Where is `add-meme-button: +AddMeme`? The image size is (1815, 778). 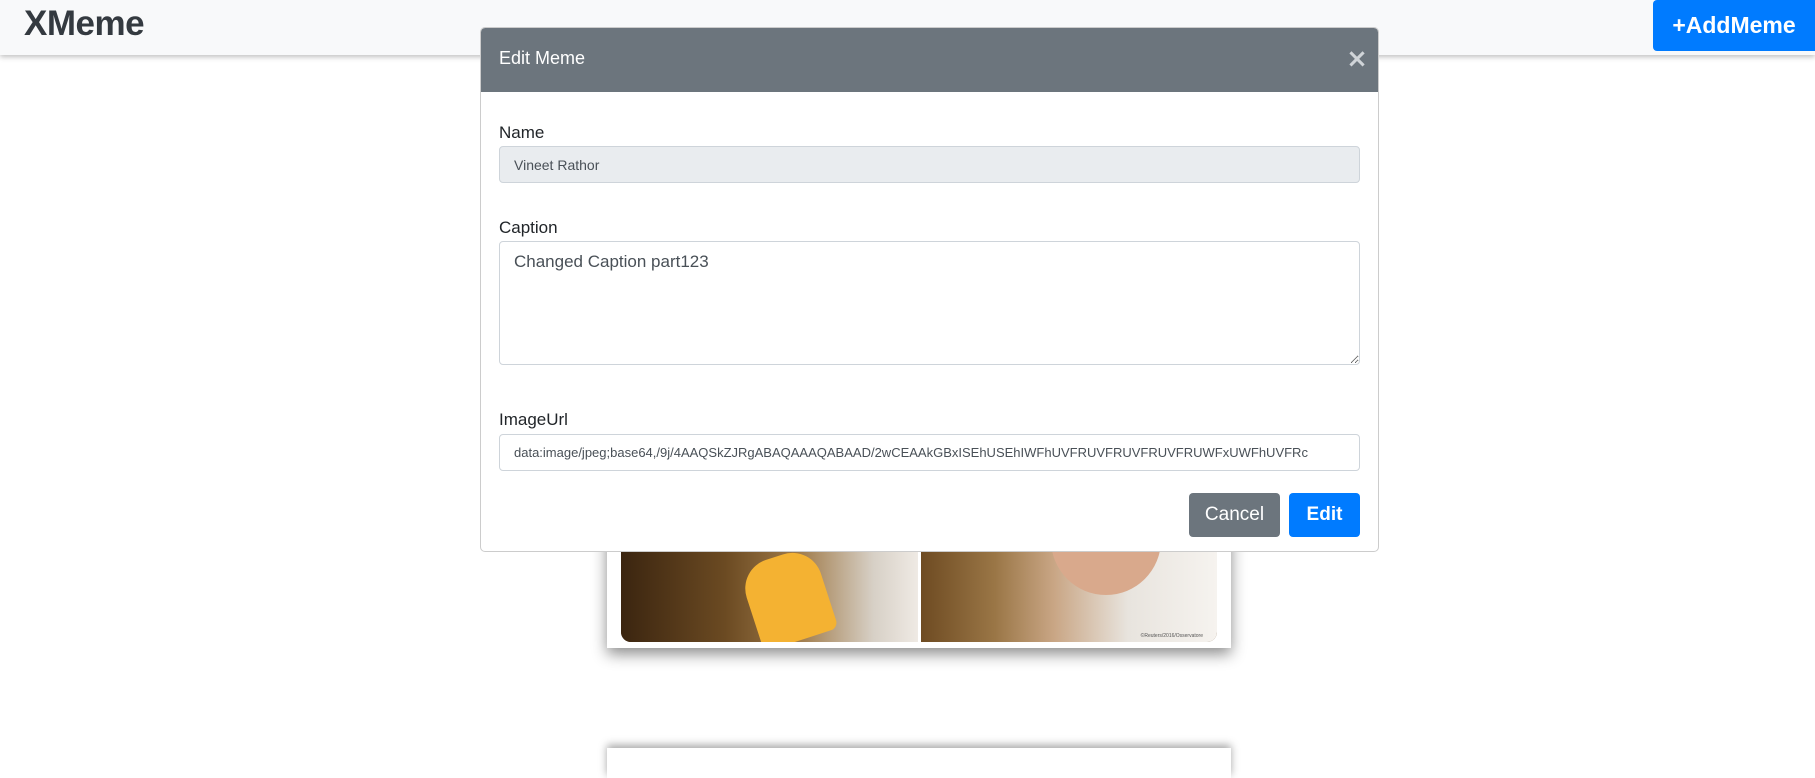
add-meme-button: +AddMeme is located at coordinates (1734, 25).